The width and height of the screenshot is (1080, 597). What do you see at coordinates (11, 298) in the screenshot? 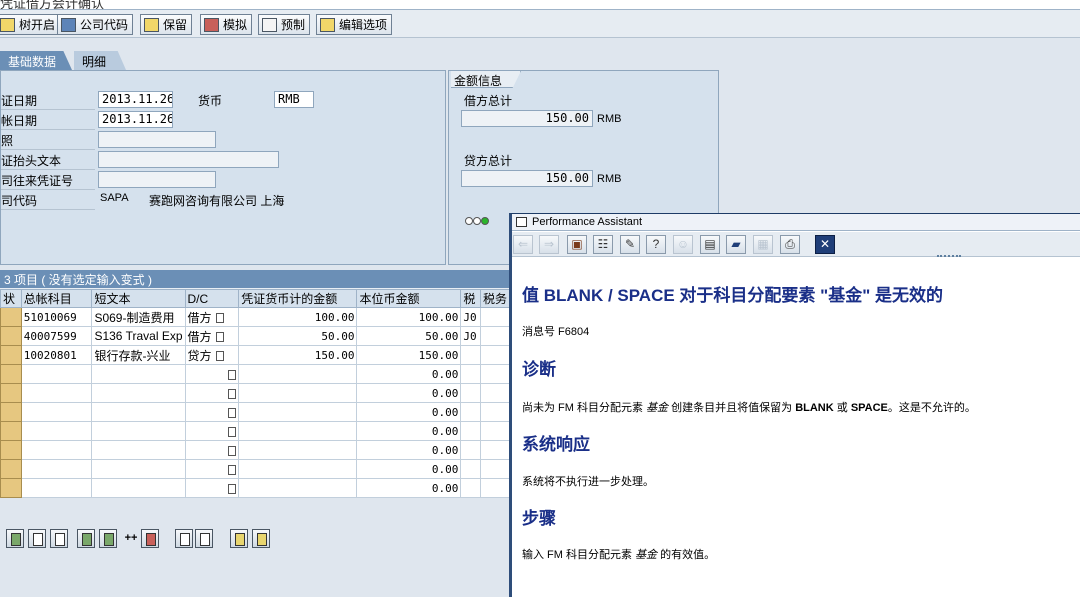
I see `col-status: 状` at bounding box center [11, 298].